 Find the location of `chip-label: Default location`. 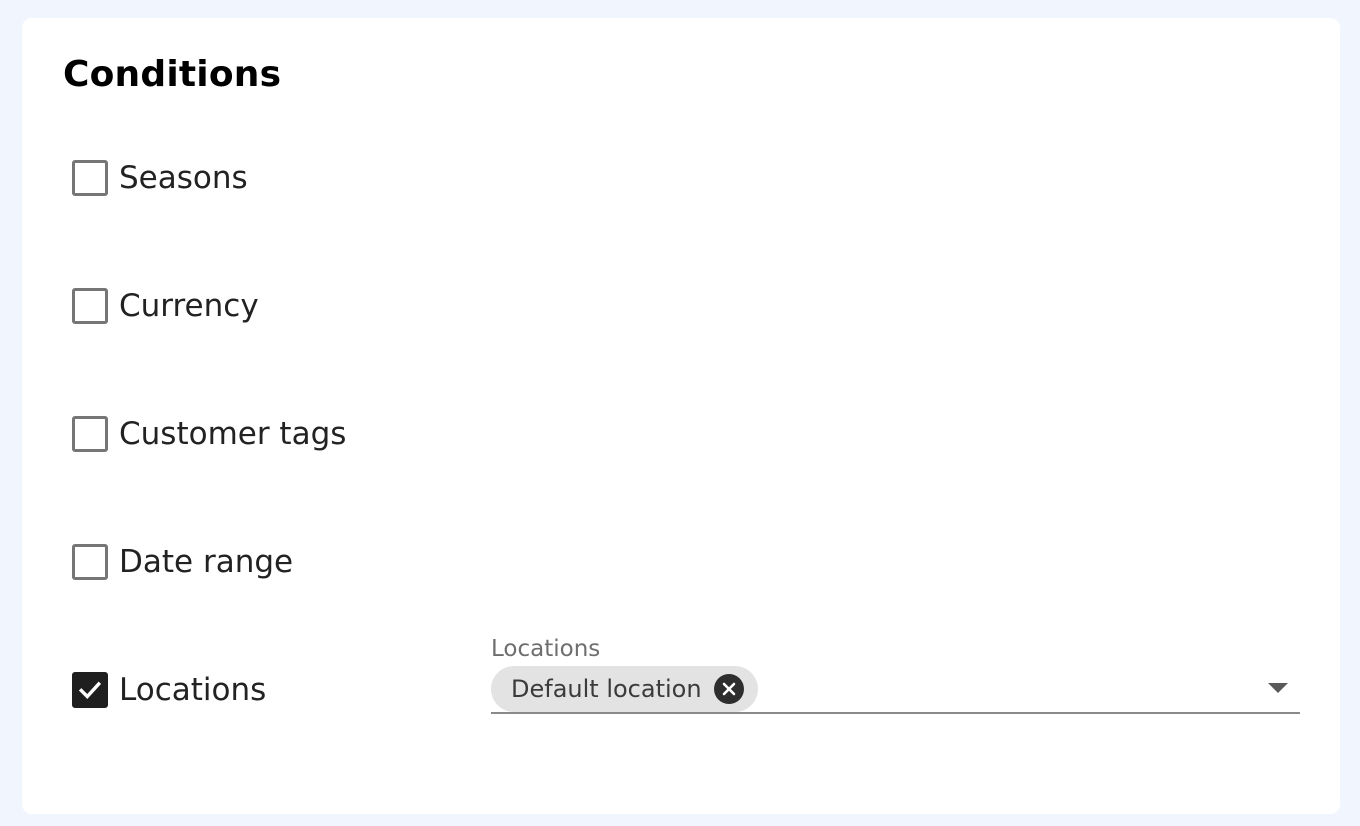

chip-label: Default location is located at coordinates (606, 689).